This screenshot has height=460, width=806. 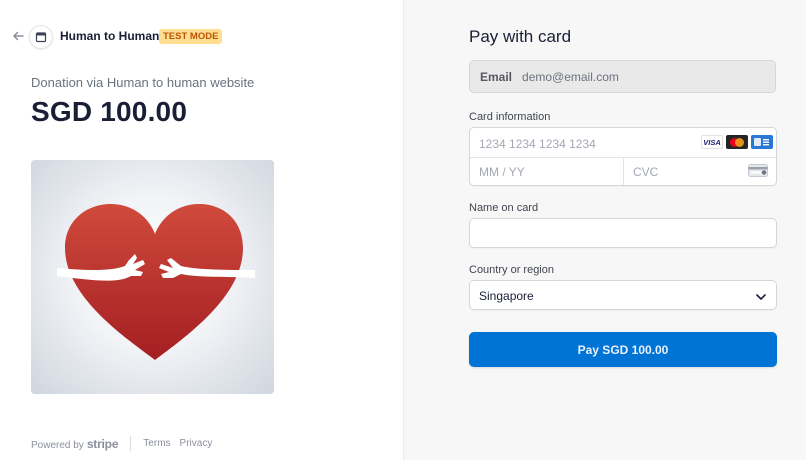 I want to click on pay-button: Pay SGD 100.00, so click(x=623, y=349).